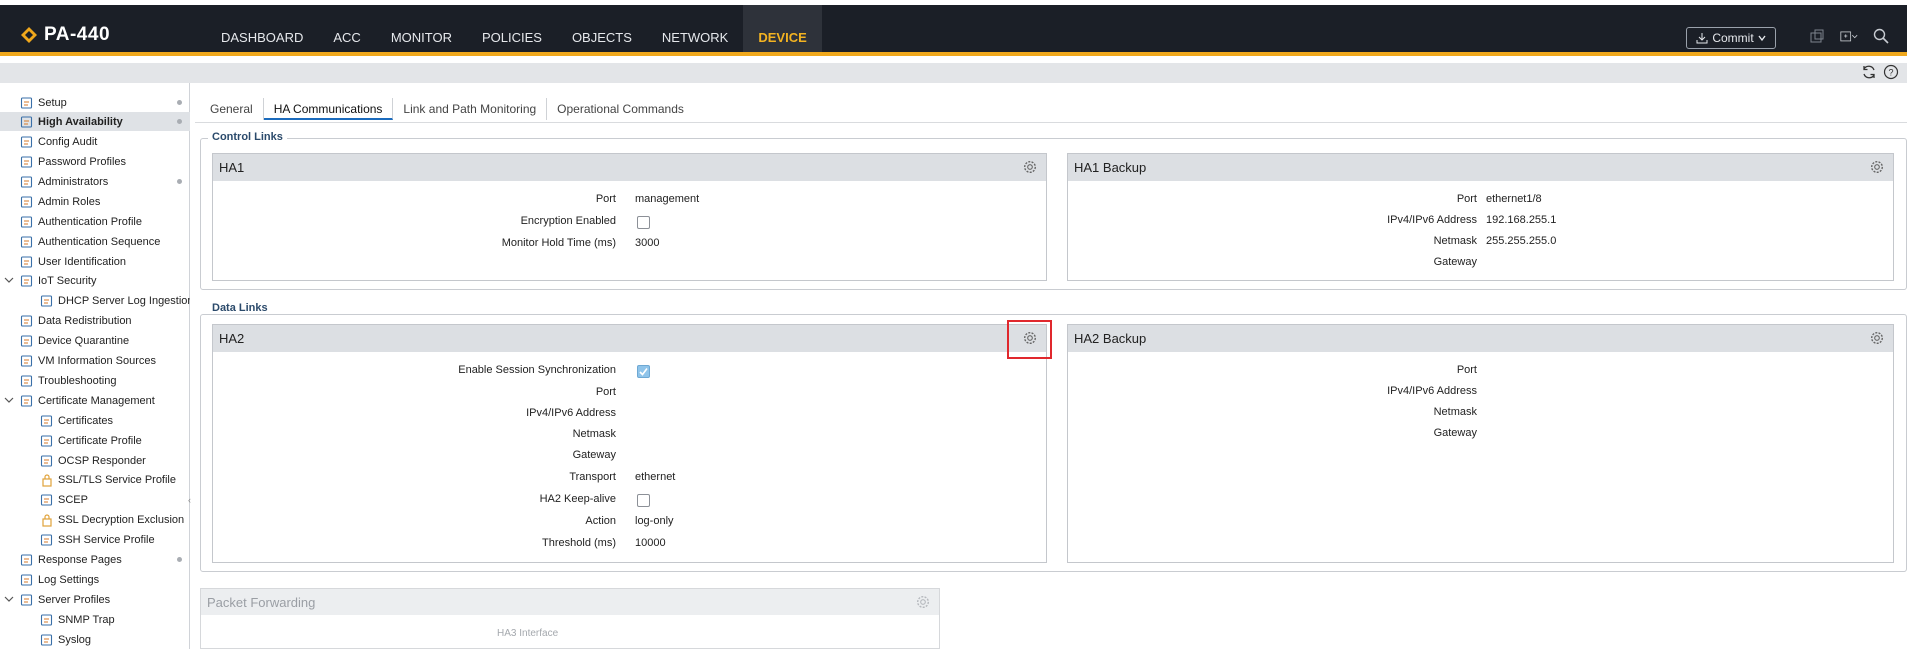 This screenshot has height=649, width=1907. What do you see at coordinates (1731, 38) in the screenshot?
I see `commit-button: Commit` at bounding box center [1731, 38].